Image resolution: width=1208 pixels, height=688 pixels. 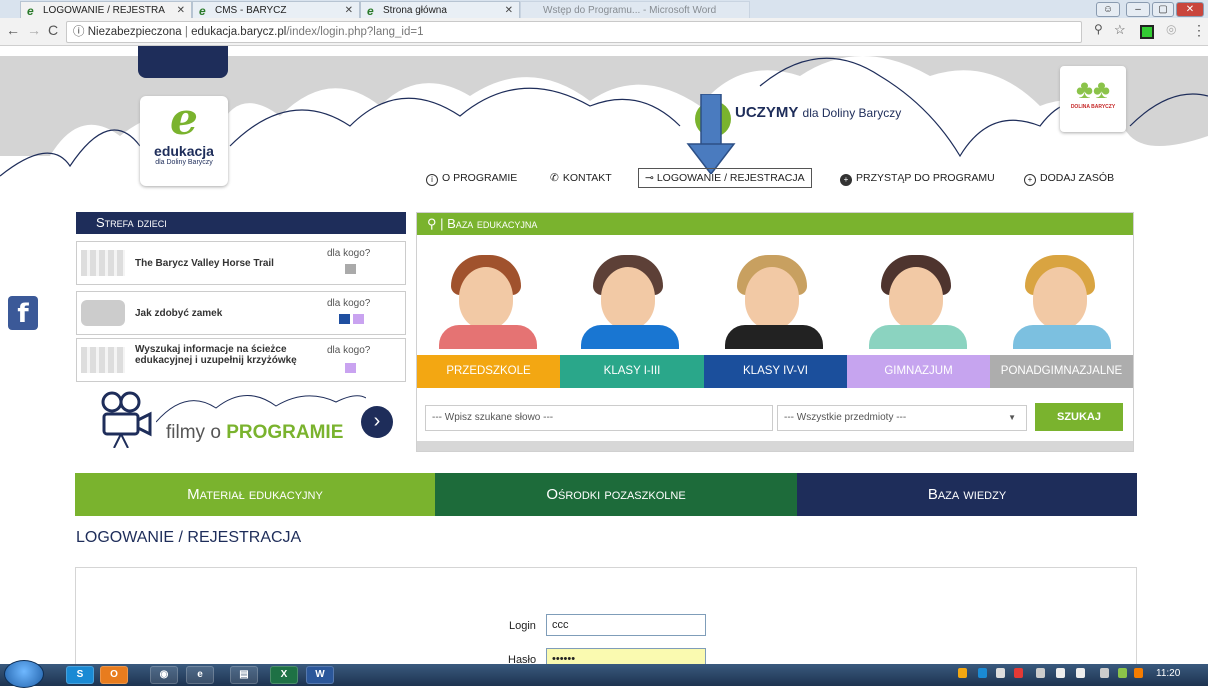 I want to click on forward-icon: →, so click(x=34, y=30).